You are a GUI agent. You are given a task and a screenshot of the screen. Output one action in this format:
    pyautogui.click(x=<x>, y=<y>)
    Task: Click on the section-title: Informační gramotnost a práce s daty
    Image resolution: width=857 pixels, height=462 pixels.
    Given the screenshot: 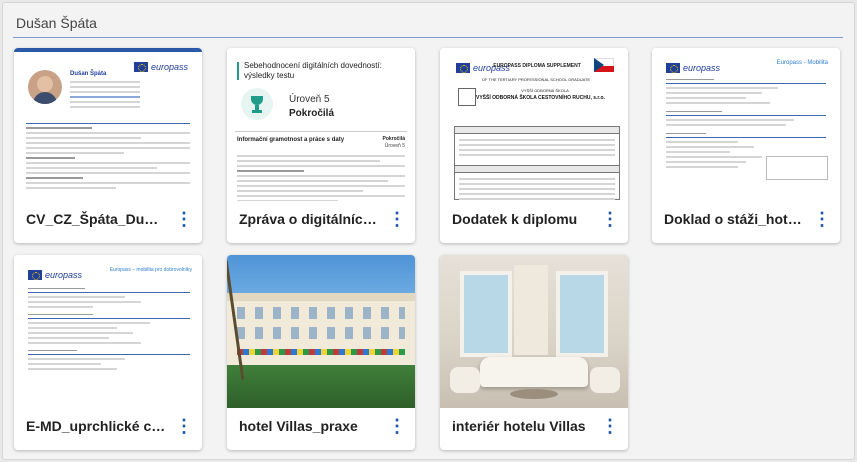 What is the action you would take?
    pyautogui.click(x=291, y=140)
    